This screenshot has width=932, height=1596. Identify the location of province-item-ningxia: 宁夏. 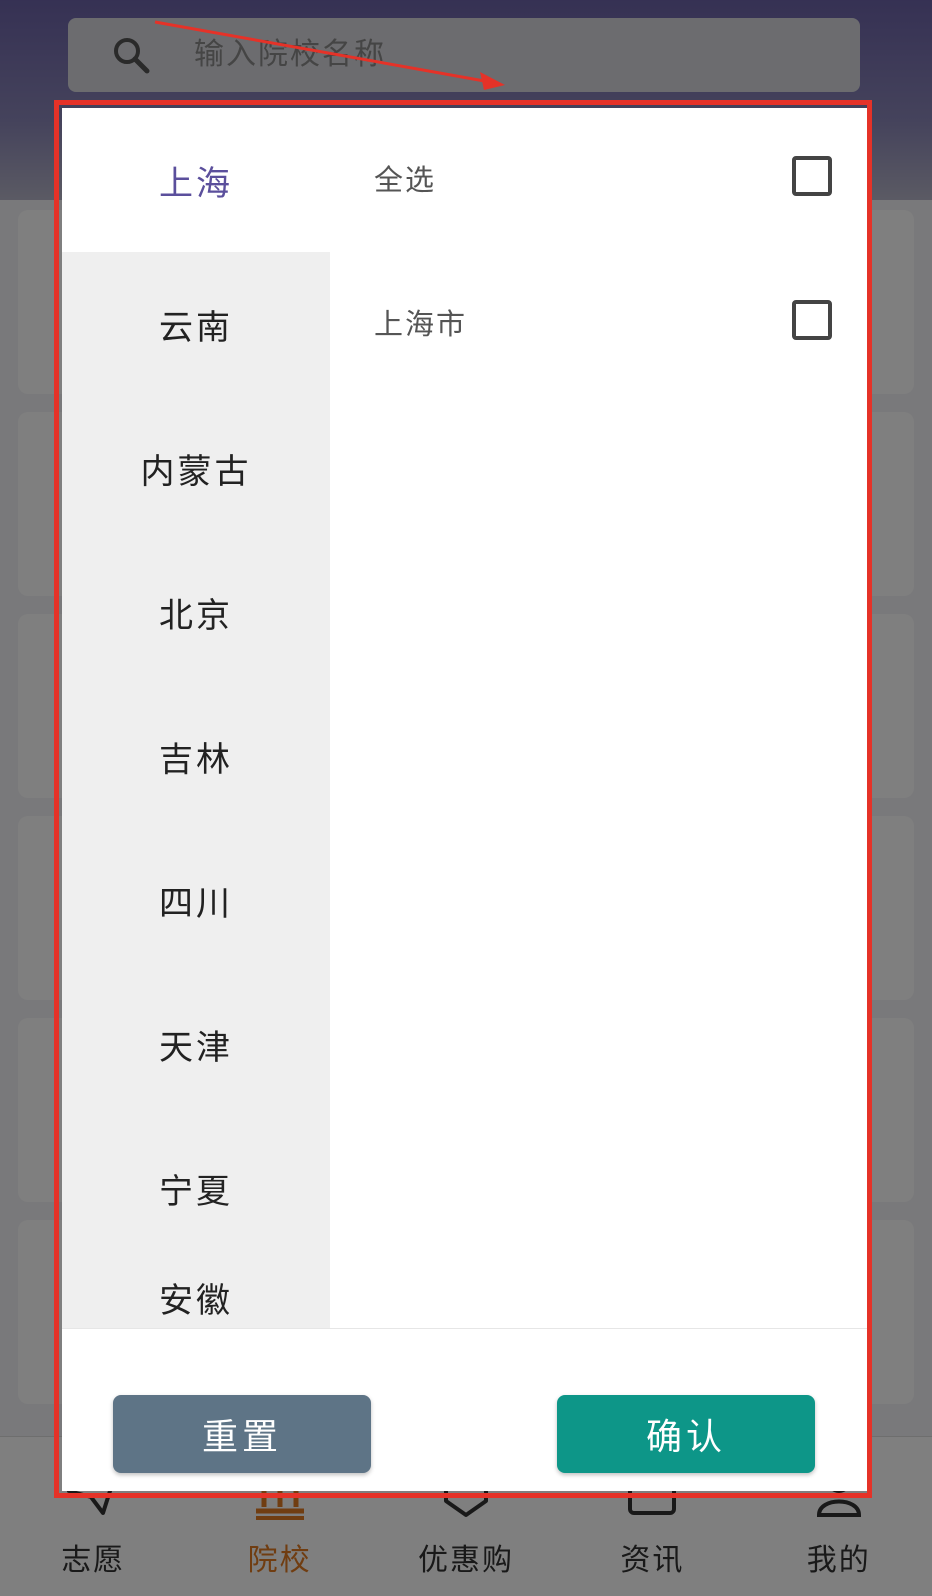
(196, 1188).